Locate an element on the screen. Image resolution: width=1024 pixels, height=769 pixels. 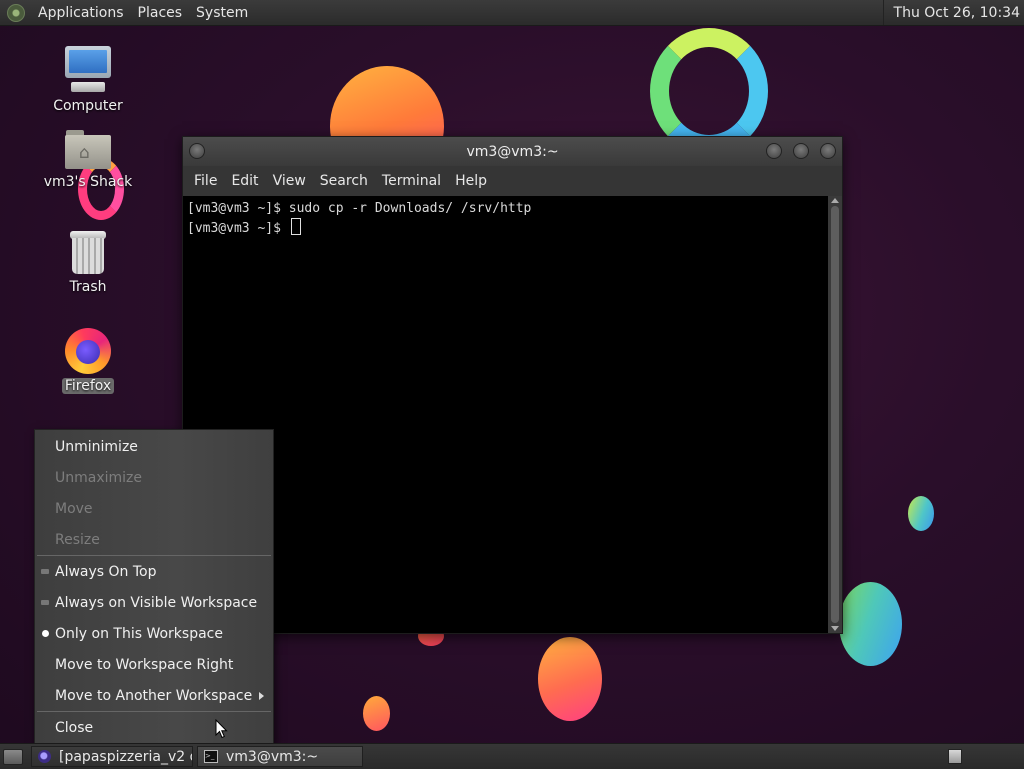
applications-menu: Applications is located at coordinates (81, 13).